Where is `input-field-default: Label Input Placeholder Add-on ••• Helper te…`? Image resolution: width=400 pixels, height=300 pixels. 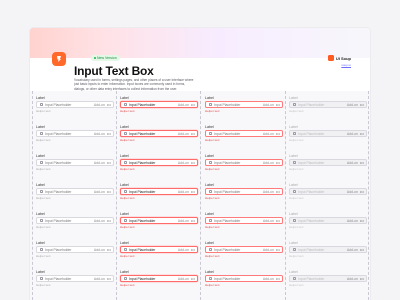
input-field-default: Label Input Placeholder Add-on ••• Helper te… is located at coordinates (75, 227).